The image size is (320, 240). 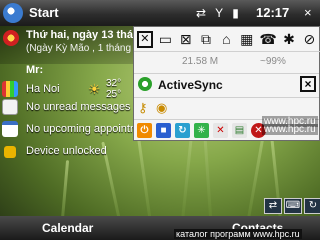 What do you see at coordinates (272, 12) in the screenshot?
I see `clock: 12:17` at bounding box center [272, 12].